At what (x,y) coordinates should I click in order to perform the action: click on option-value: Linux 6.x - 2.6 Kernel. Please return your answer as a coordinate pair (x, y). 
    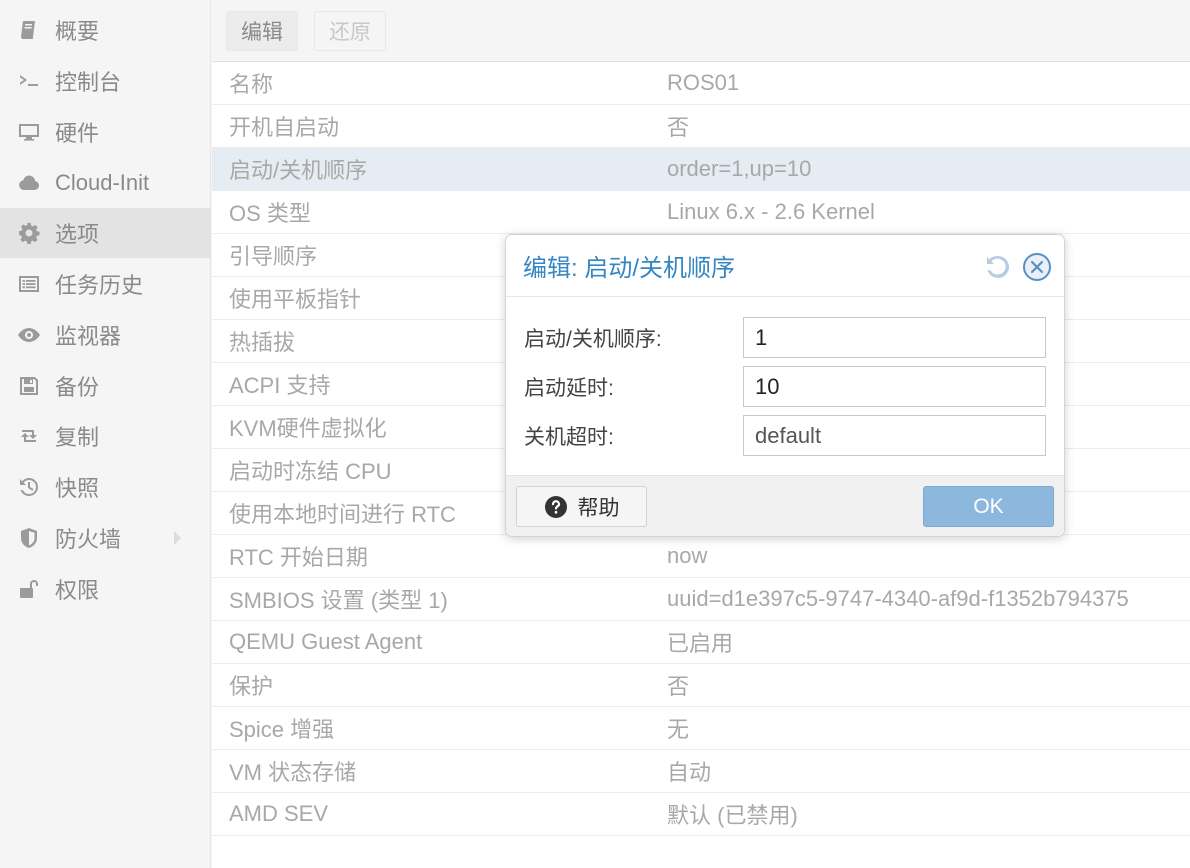
    Looking at the image, I should click on (771, 211).